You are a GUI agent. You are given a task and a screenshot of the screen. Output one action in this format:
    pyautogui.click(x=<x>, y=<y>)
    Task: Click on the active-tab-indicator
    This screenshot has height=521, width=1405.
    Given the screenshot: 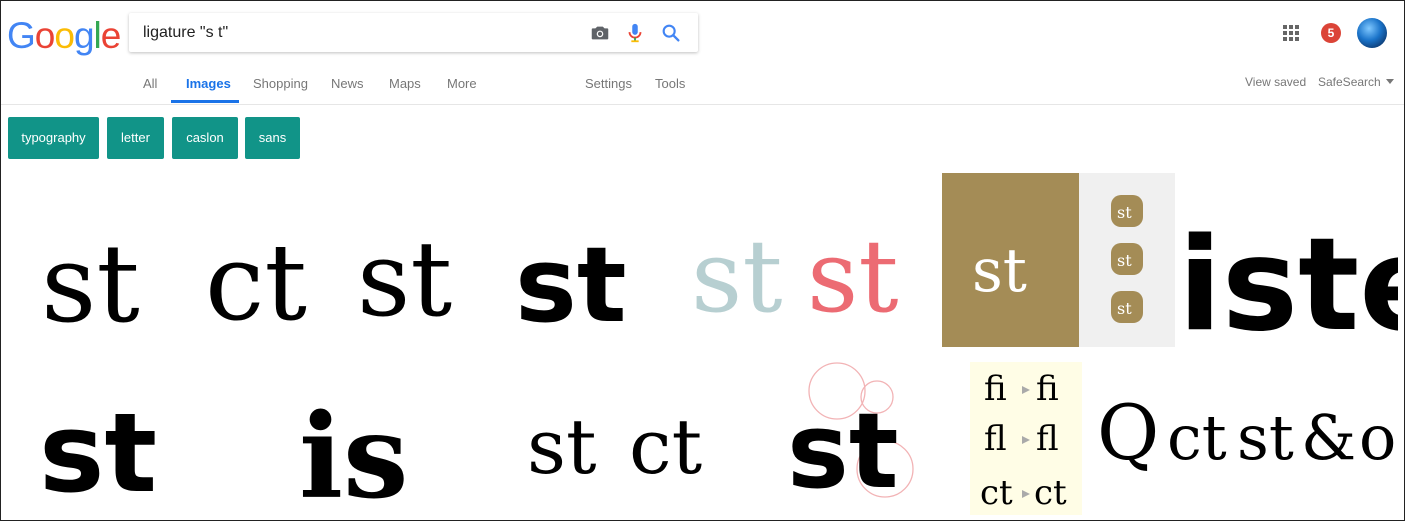 What is the action you would take?
    pyautogui.click(x=205, y=101)
    